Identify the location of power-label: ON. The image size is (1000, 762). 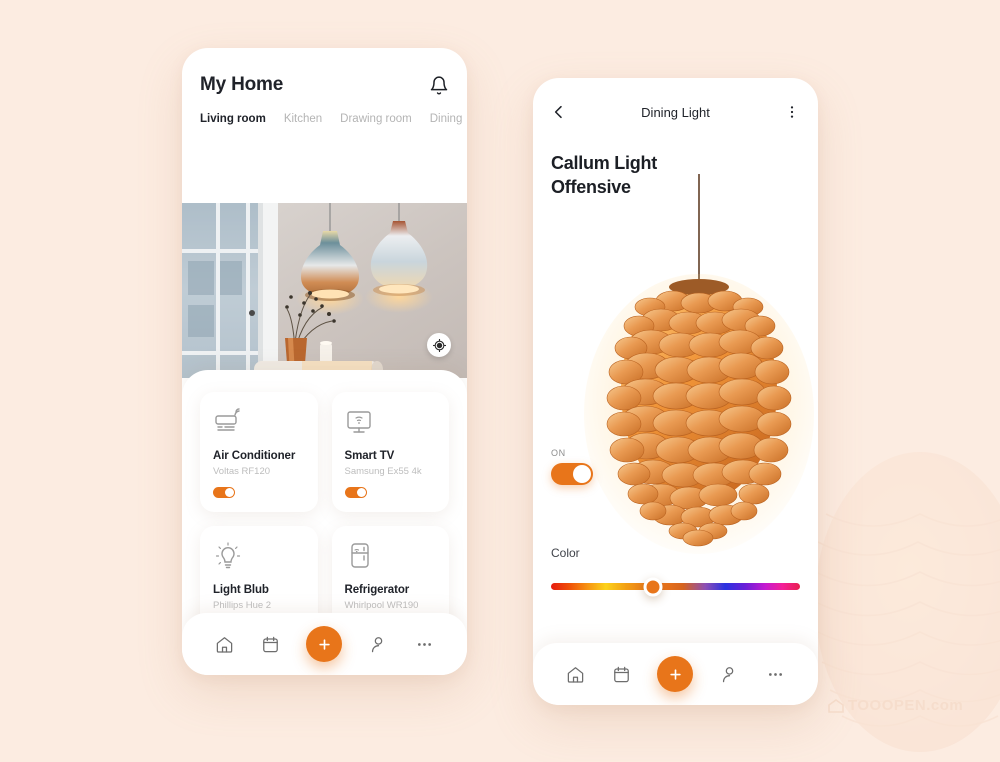
(558, 453).